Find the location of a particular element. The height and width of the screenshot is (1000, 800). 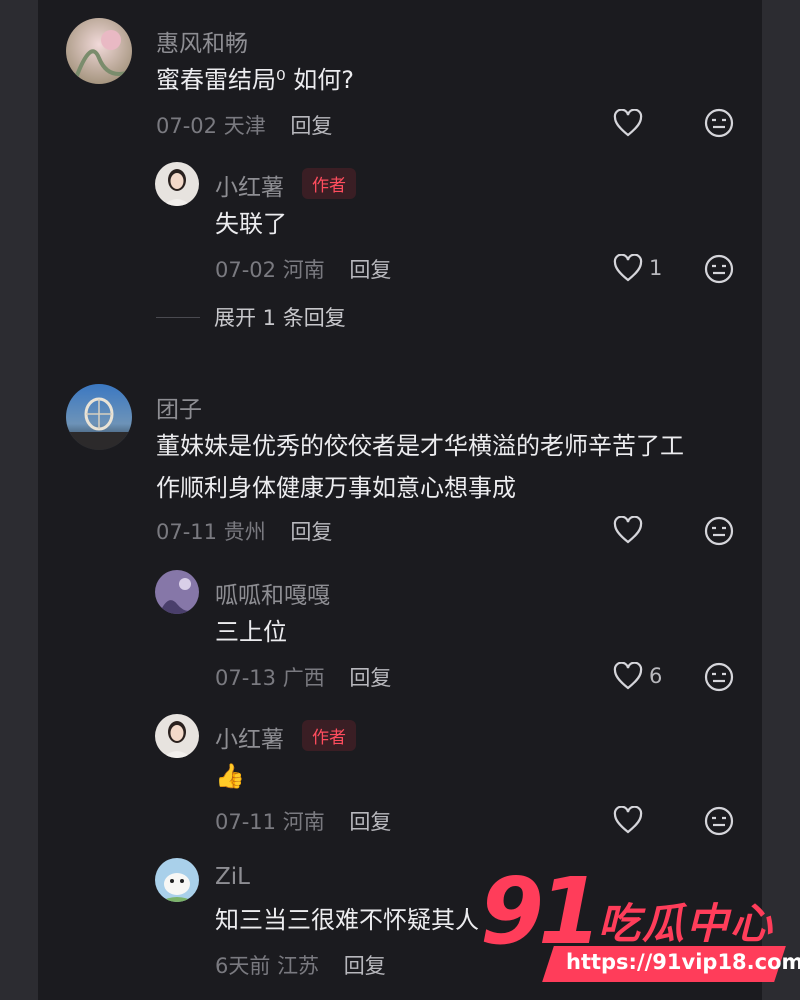

comment-meta: 07-11 河南 回复 is located at coordinates (303, 821).